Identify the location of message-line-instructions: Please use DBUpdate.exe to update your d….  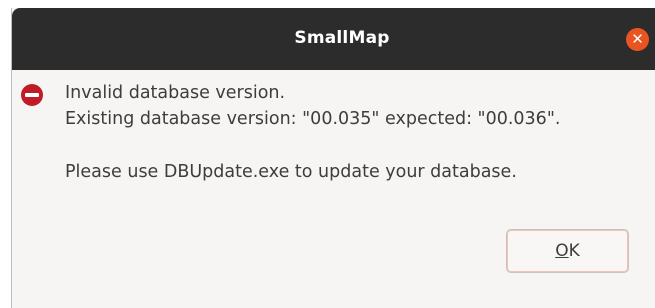
(291, 172).